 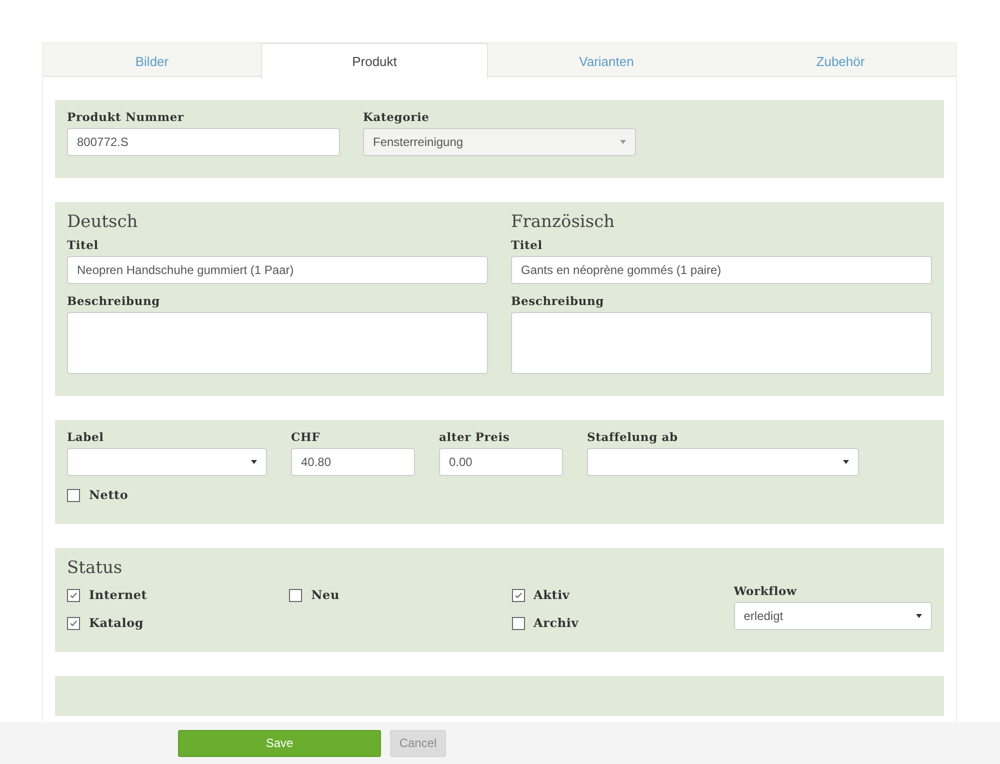 I want to click on checkbox-label: Neu, so click(x=325, y=595).